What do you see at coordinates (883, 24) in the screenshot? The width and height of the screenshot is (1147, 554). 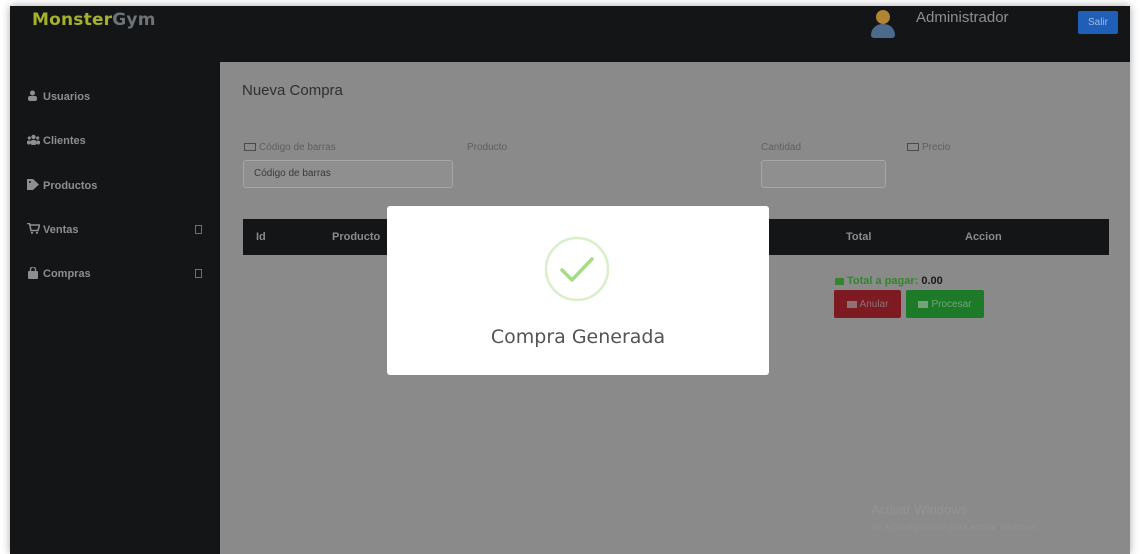 I see `user-avatar-icon` at bounding box center [883, 24].